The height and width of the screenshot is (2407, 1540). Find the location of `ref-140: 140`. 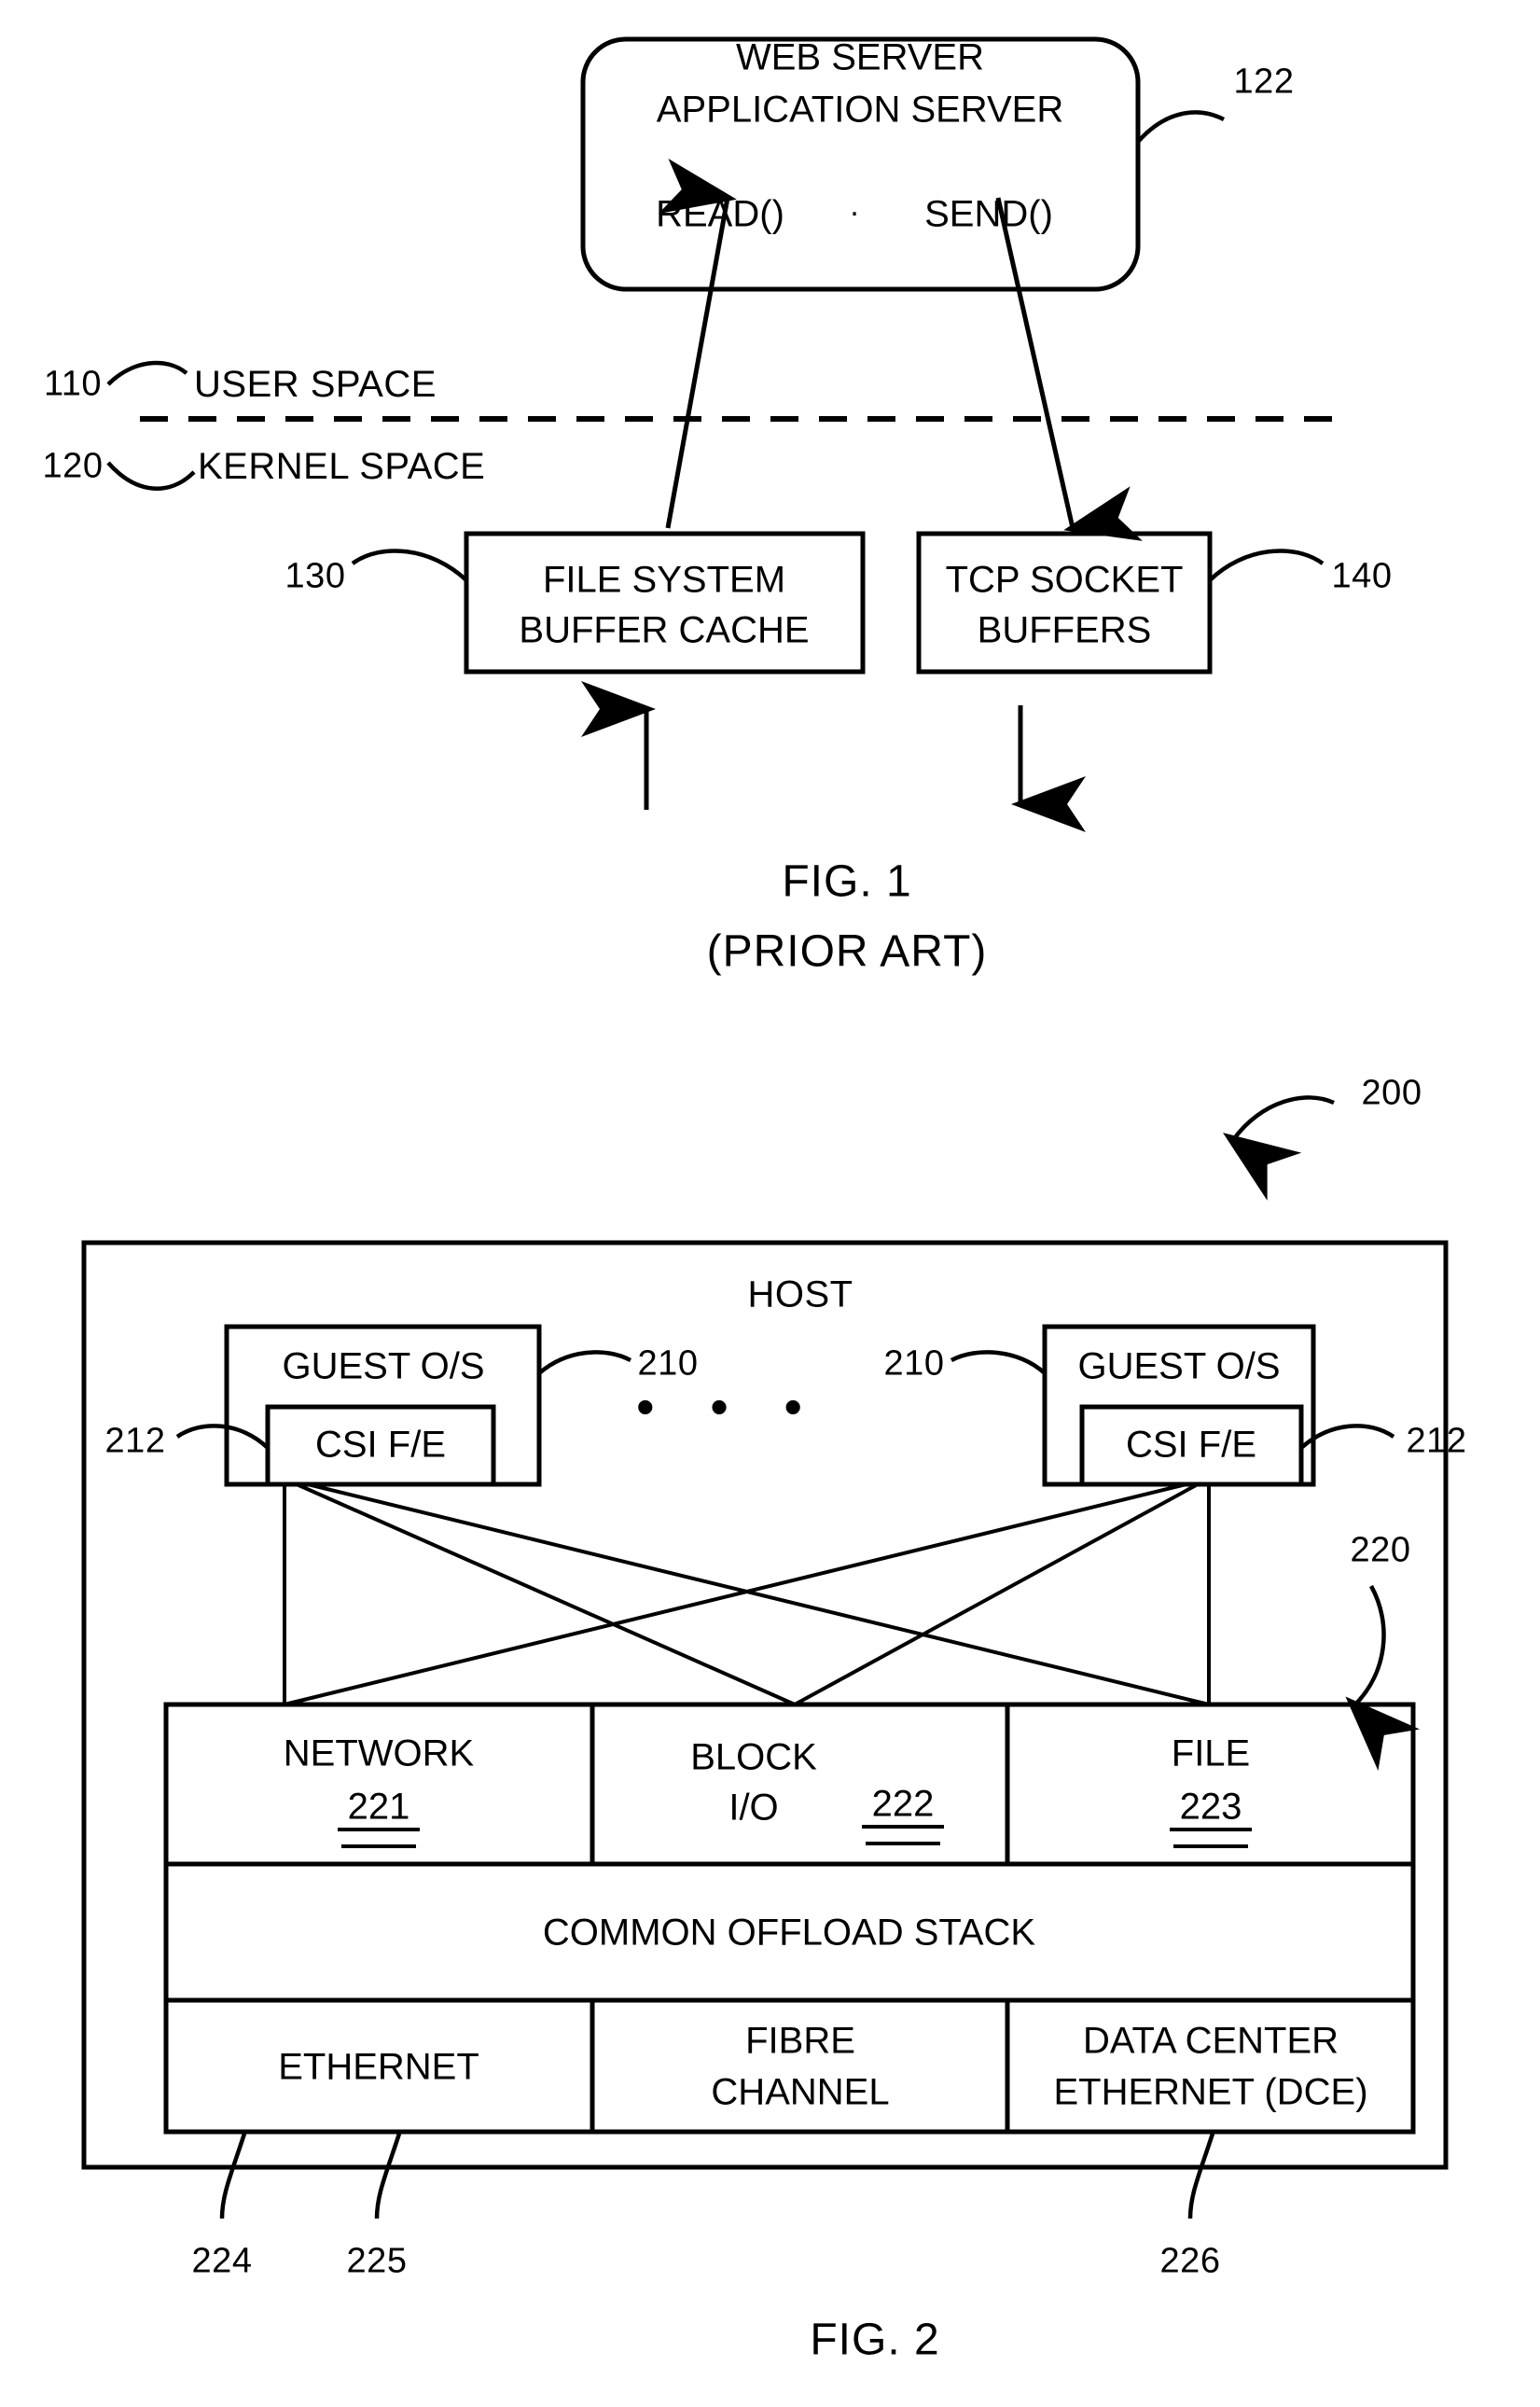

ref-140: 140 is located at coordinates (1362, 576).